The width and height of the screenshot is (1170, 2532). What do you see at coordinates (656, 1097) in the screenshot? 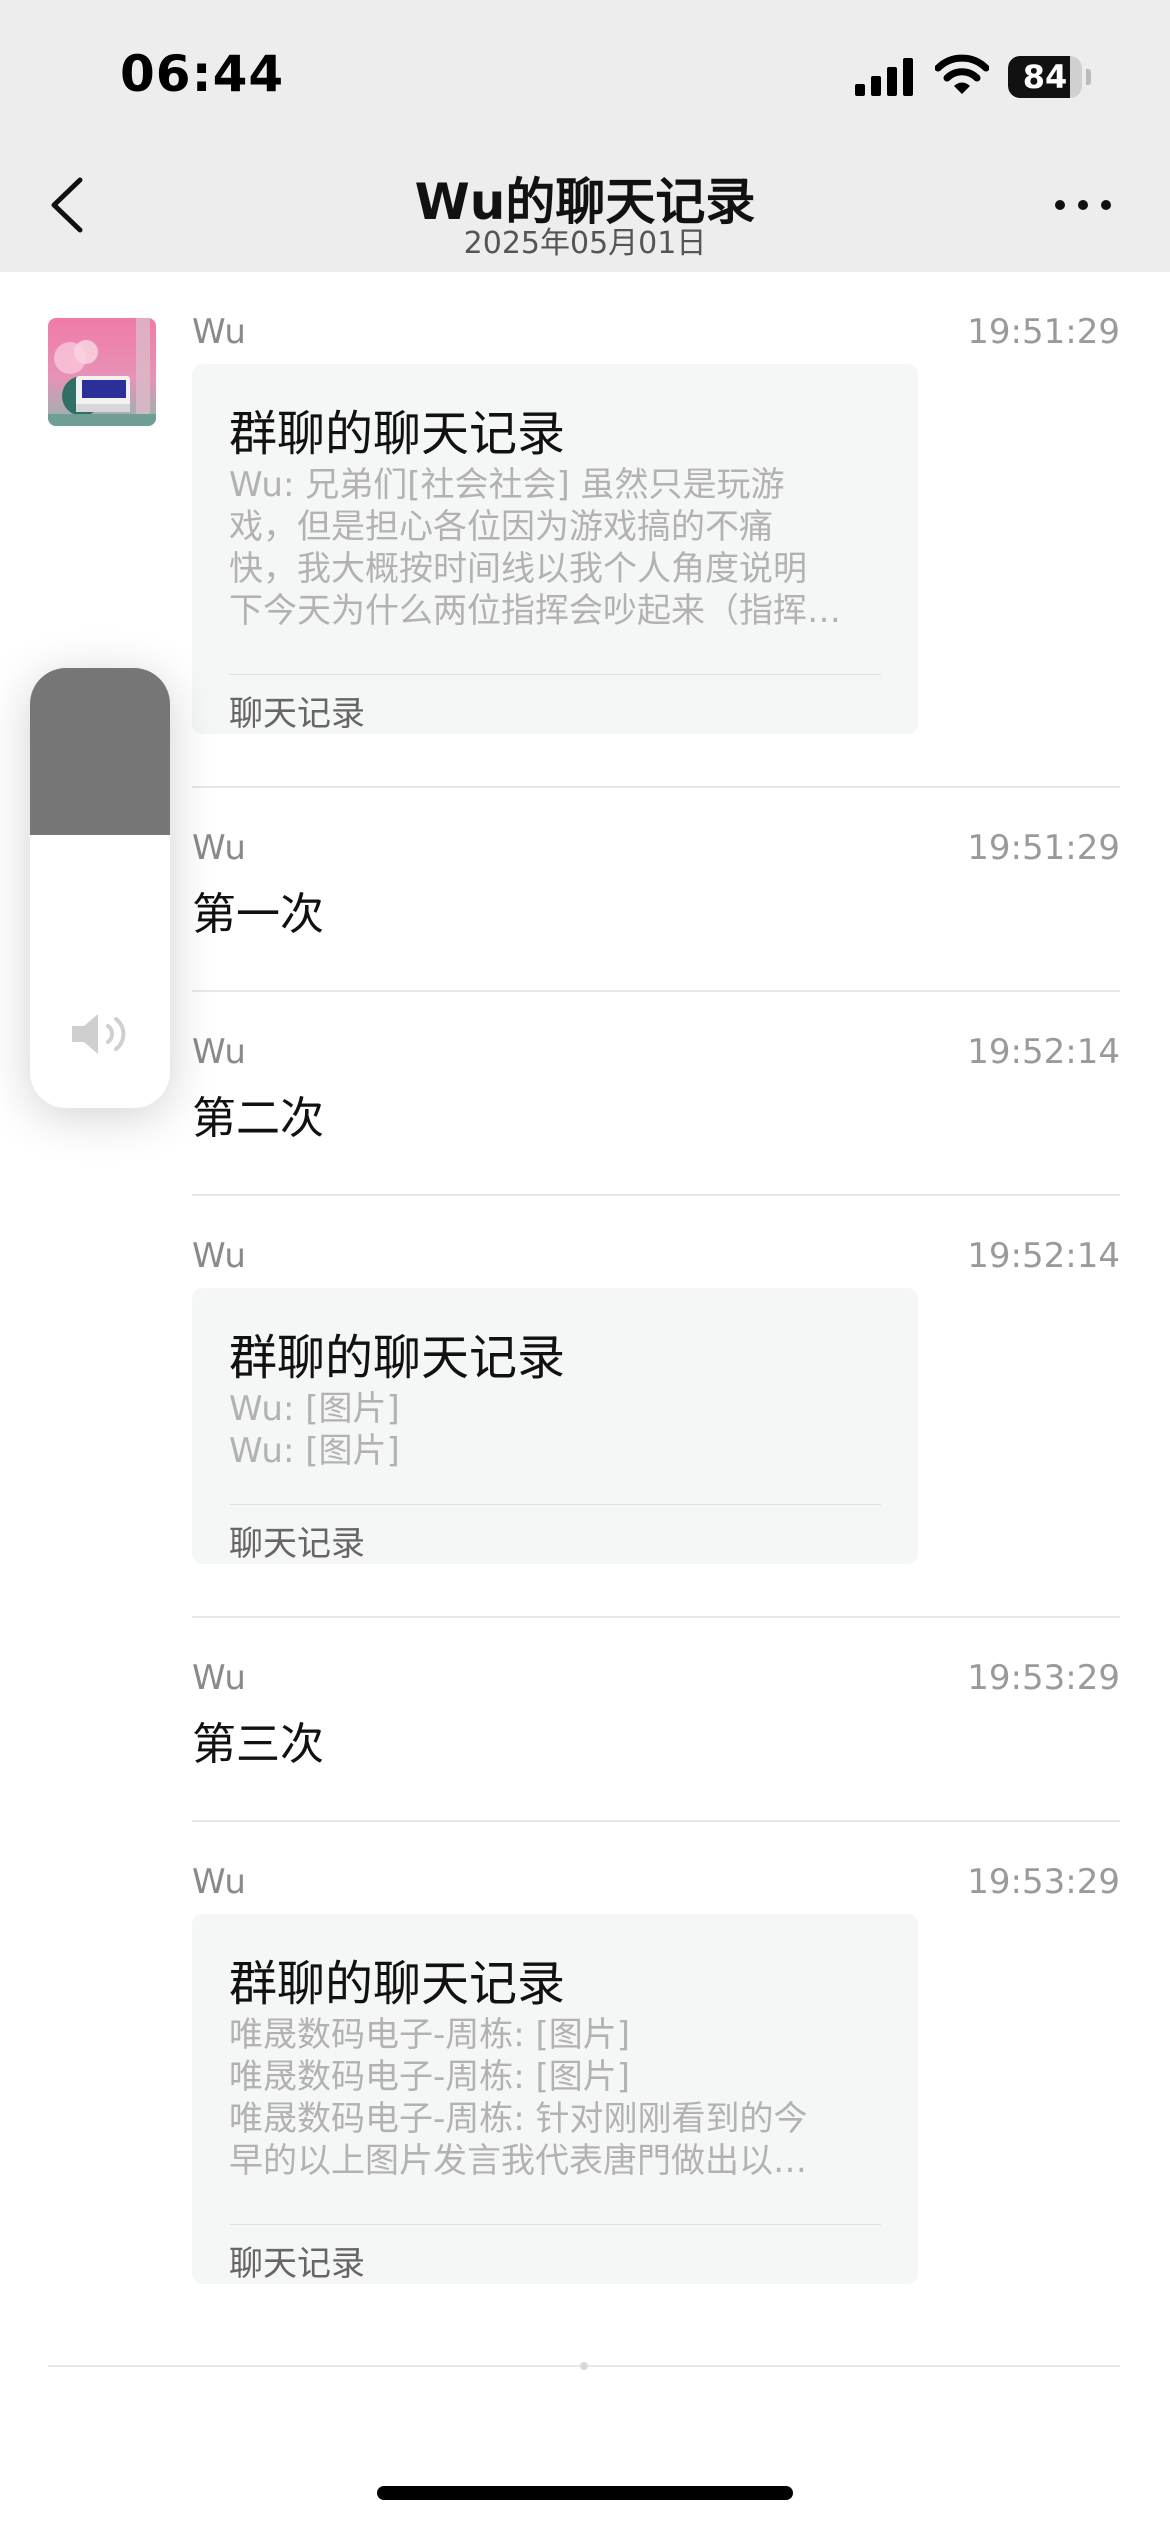
I see `message-item: Wu 19:52:14 第二次` at bounding box center [656, 1097].